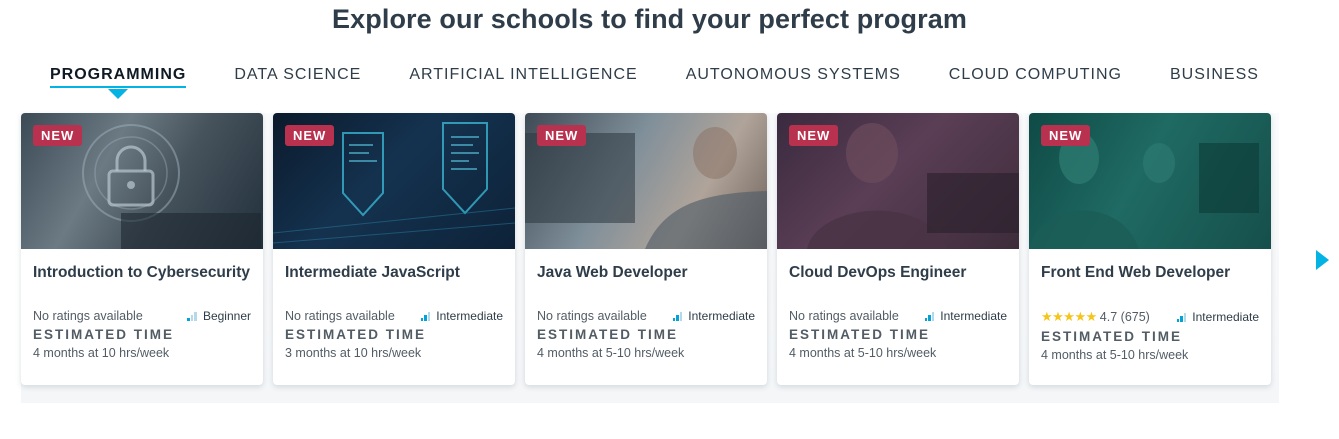  I want to click on rating-summary: ★★★★★ 4.7 (675), so click(1095, 317).